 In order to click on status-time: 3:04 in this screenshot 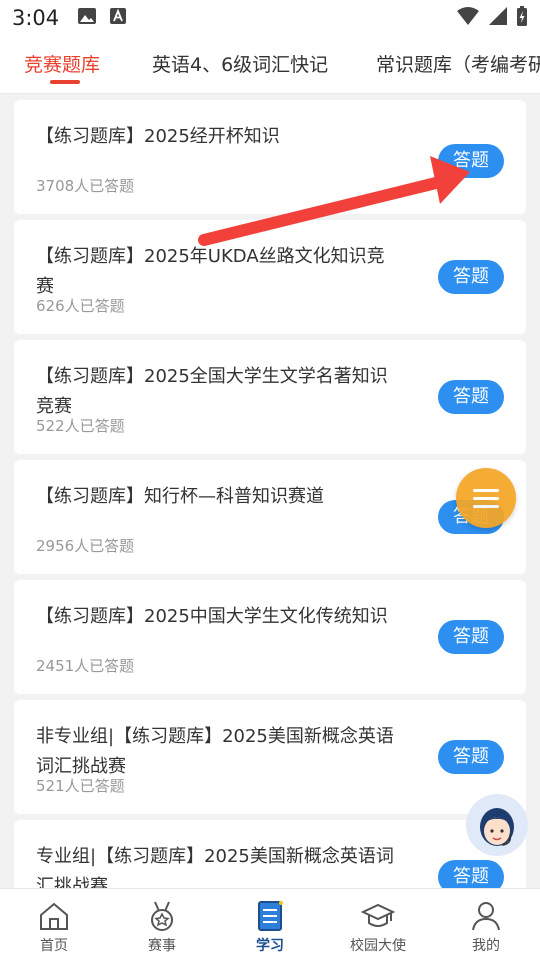, I will do `click(36, 18)`.